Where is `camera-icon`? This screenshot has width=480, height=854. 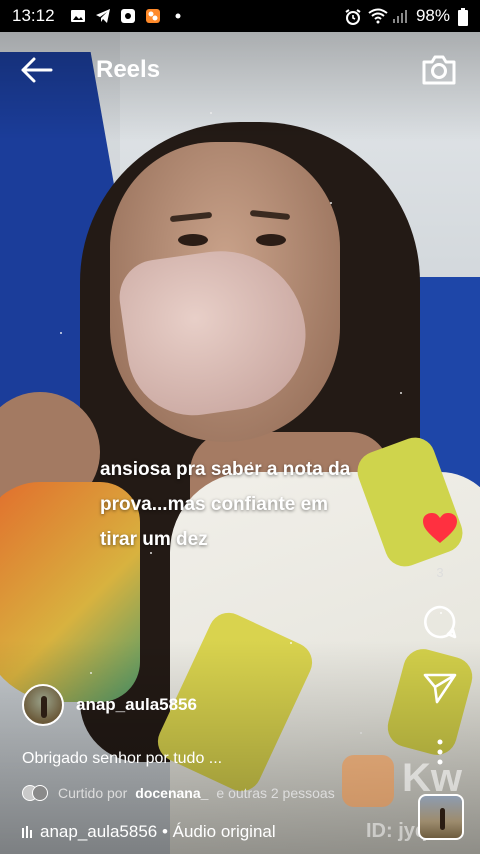 camera-icon is located at coordinates (439, 70).